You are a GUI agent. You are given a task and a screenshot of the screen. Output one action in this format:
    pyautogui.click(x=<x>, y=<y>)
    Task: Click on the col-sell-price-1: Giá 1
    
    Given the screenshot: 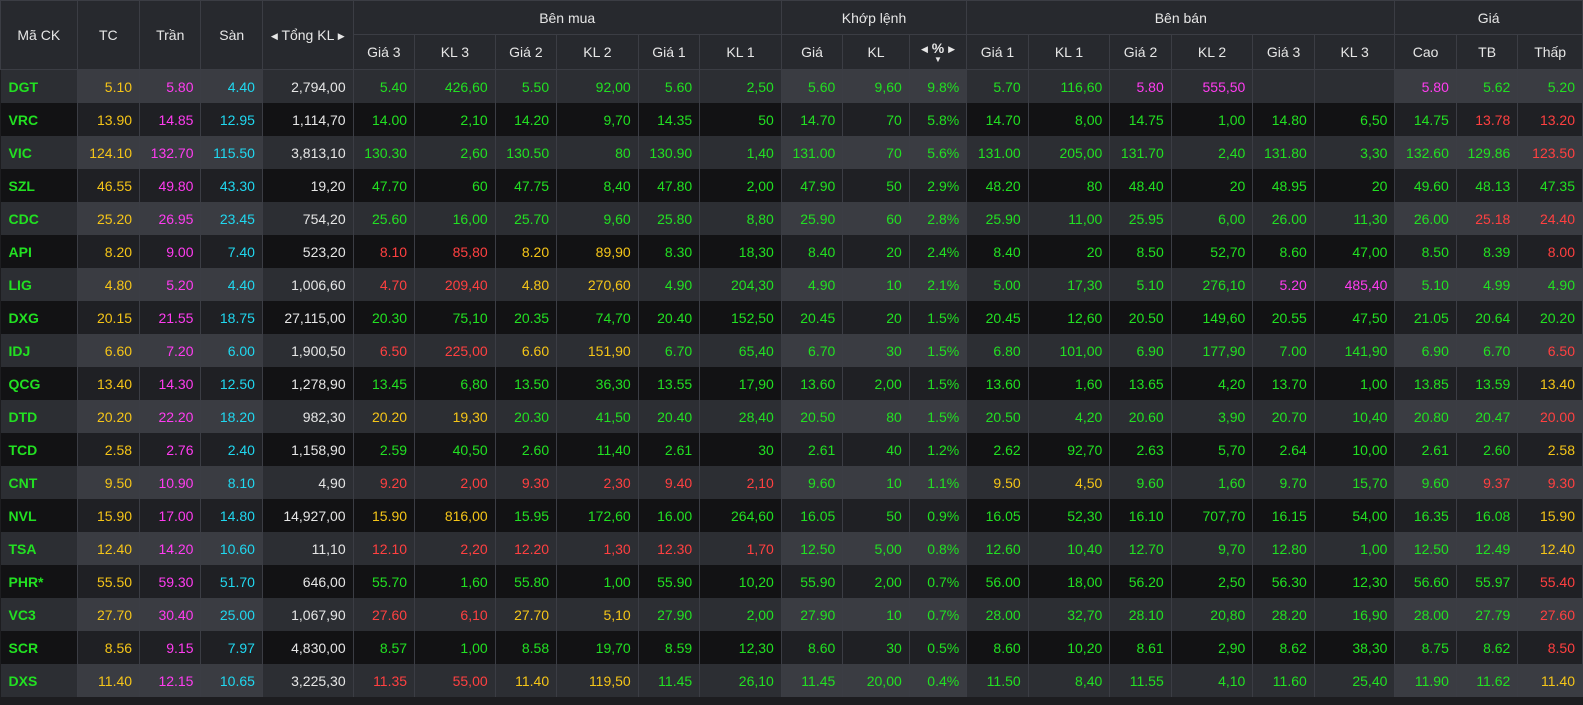 What is the action you would take?
    pyautogui.click(x=997, y=52)
    